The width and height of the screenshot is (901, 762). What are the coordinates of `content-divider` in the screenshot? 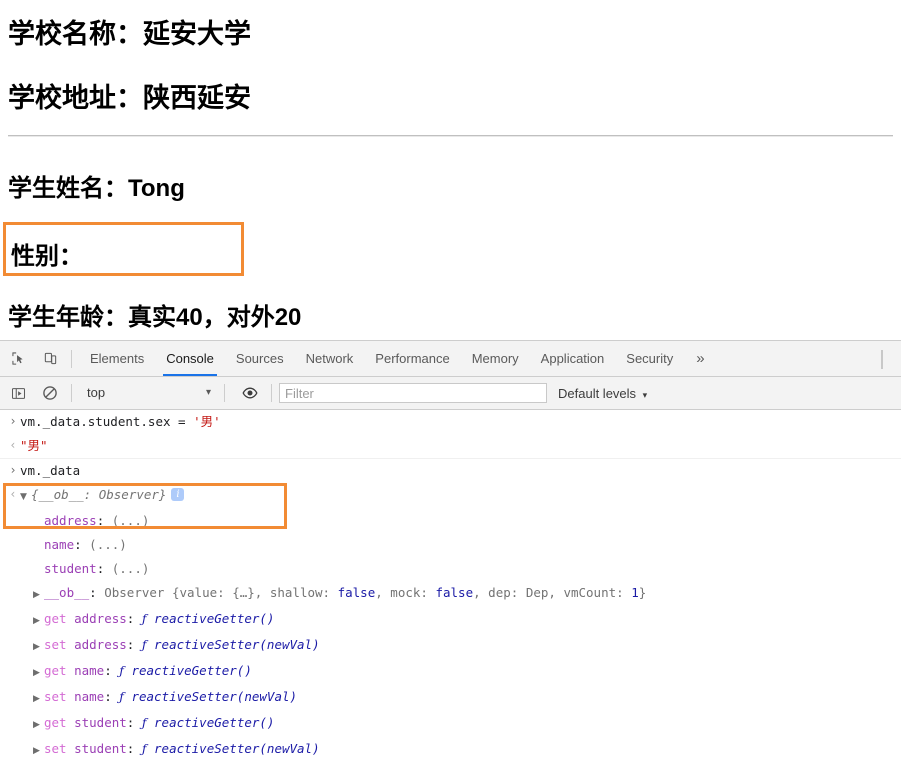 It's located at (450, 136).